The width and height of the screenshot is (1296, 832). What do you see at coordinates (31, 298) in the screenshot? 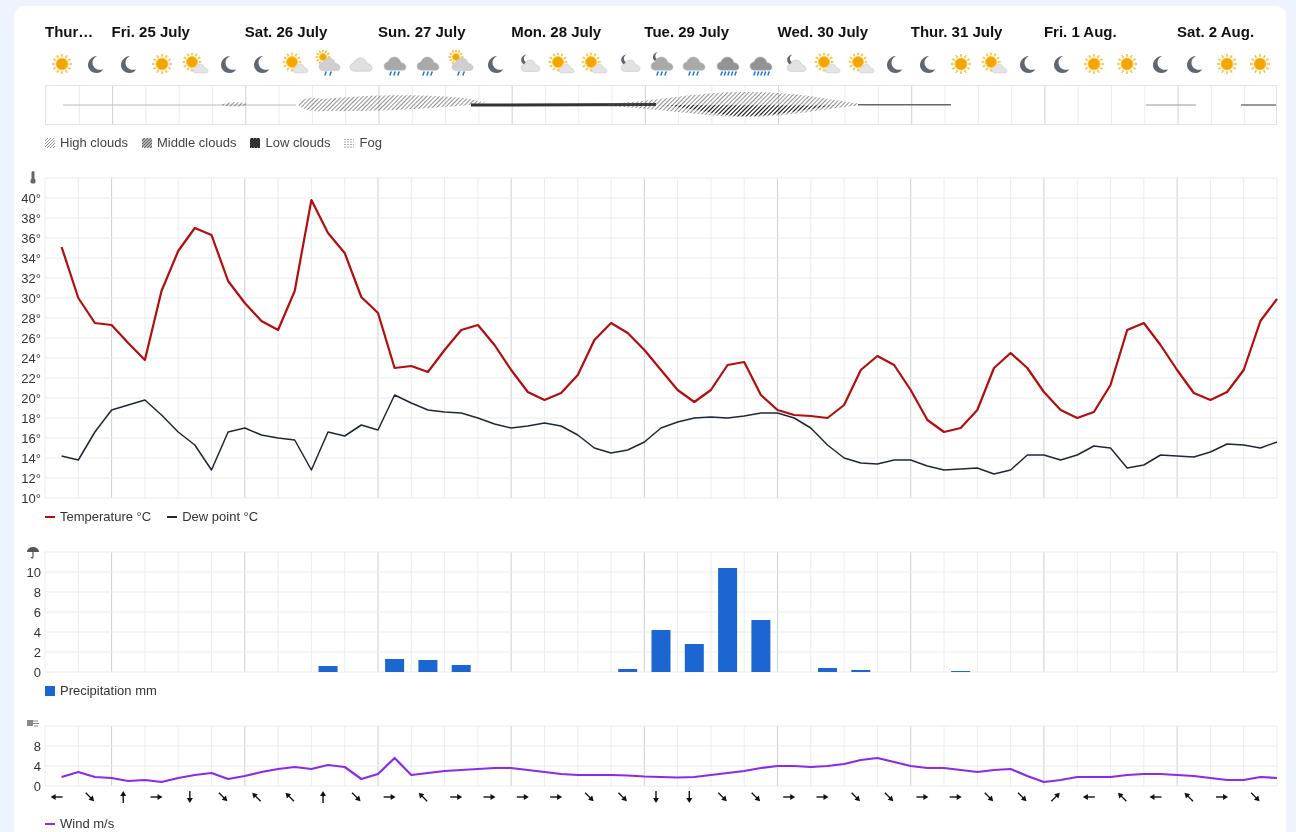
I see `axis-label: 30°` at bounding box center [31, 298].